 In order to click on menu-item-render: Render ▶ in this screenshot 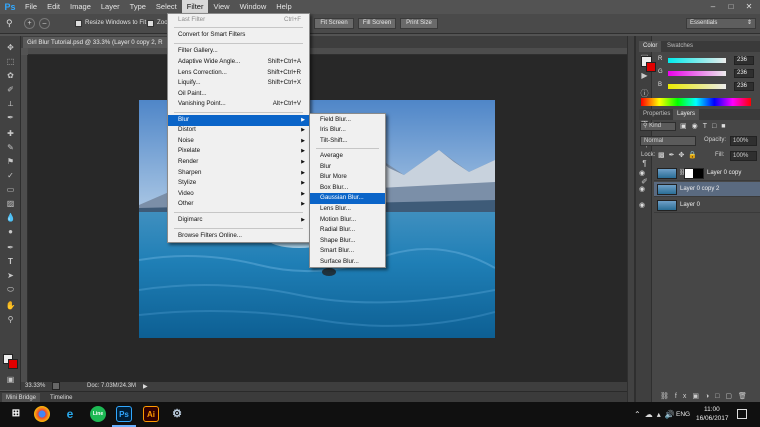, I will do `click(238, 162)`.